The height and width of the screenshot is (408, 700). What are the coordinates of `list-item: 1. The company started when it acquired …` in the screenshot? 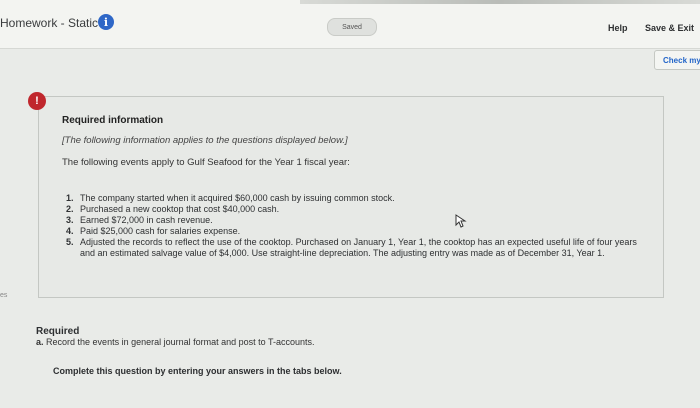 It's located at (356, 198).